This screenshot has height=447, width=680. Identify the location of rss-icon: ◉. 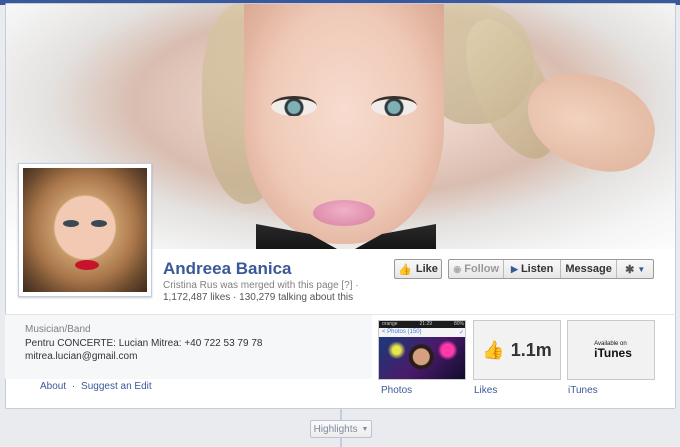
(457, 268).